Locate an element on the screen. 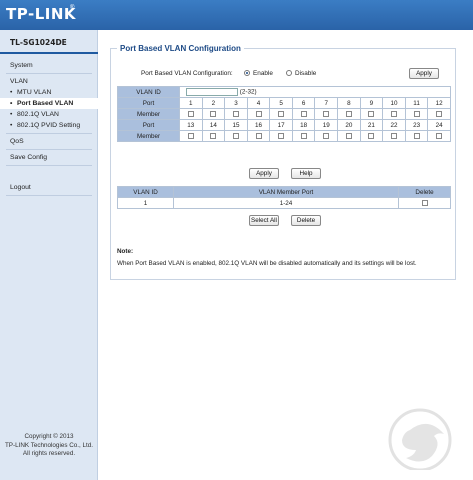 Image resolution: width=473 pixels, height=480 pixels. sidebar-item-8021q-pvid: • 802.1Q PVID Setting is located at coordinates (49, 125).